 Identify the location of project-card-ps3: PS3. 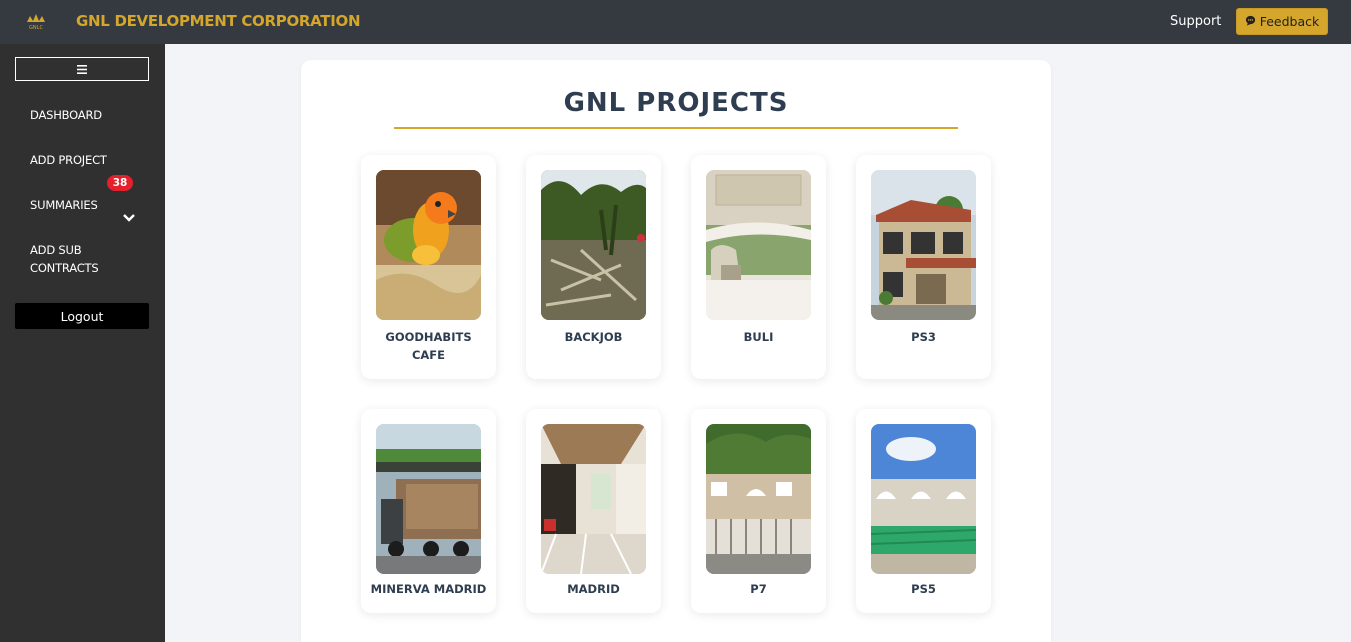
(923, 267).